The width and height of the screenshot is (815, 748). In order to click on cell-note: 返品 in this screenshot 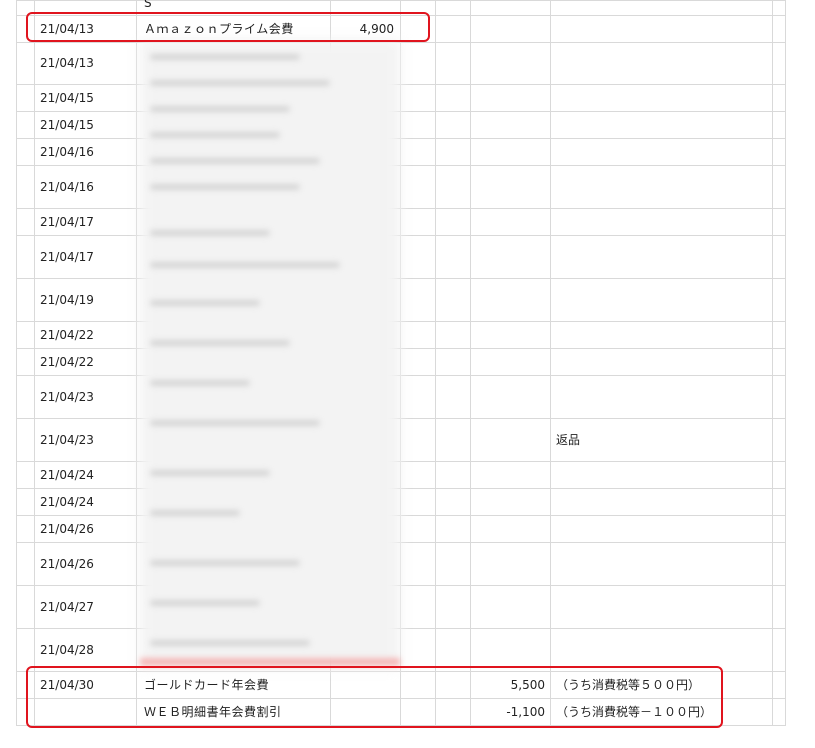, I will do `click(568, 440)`.